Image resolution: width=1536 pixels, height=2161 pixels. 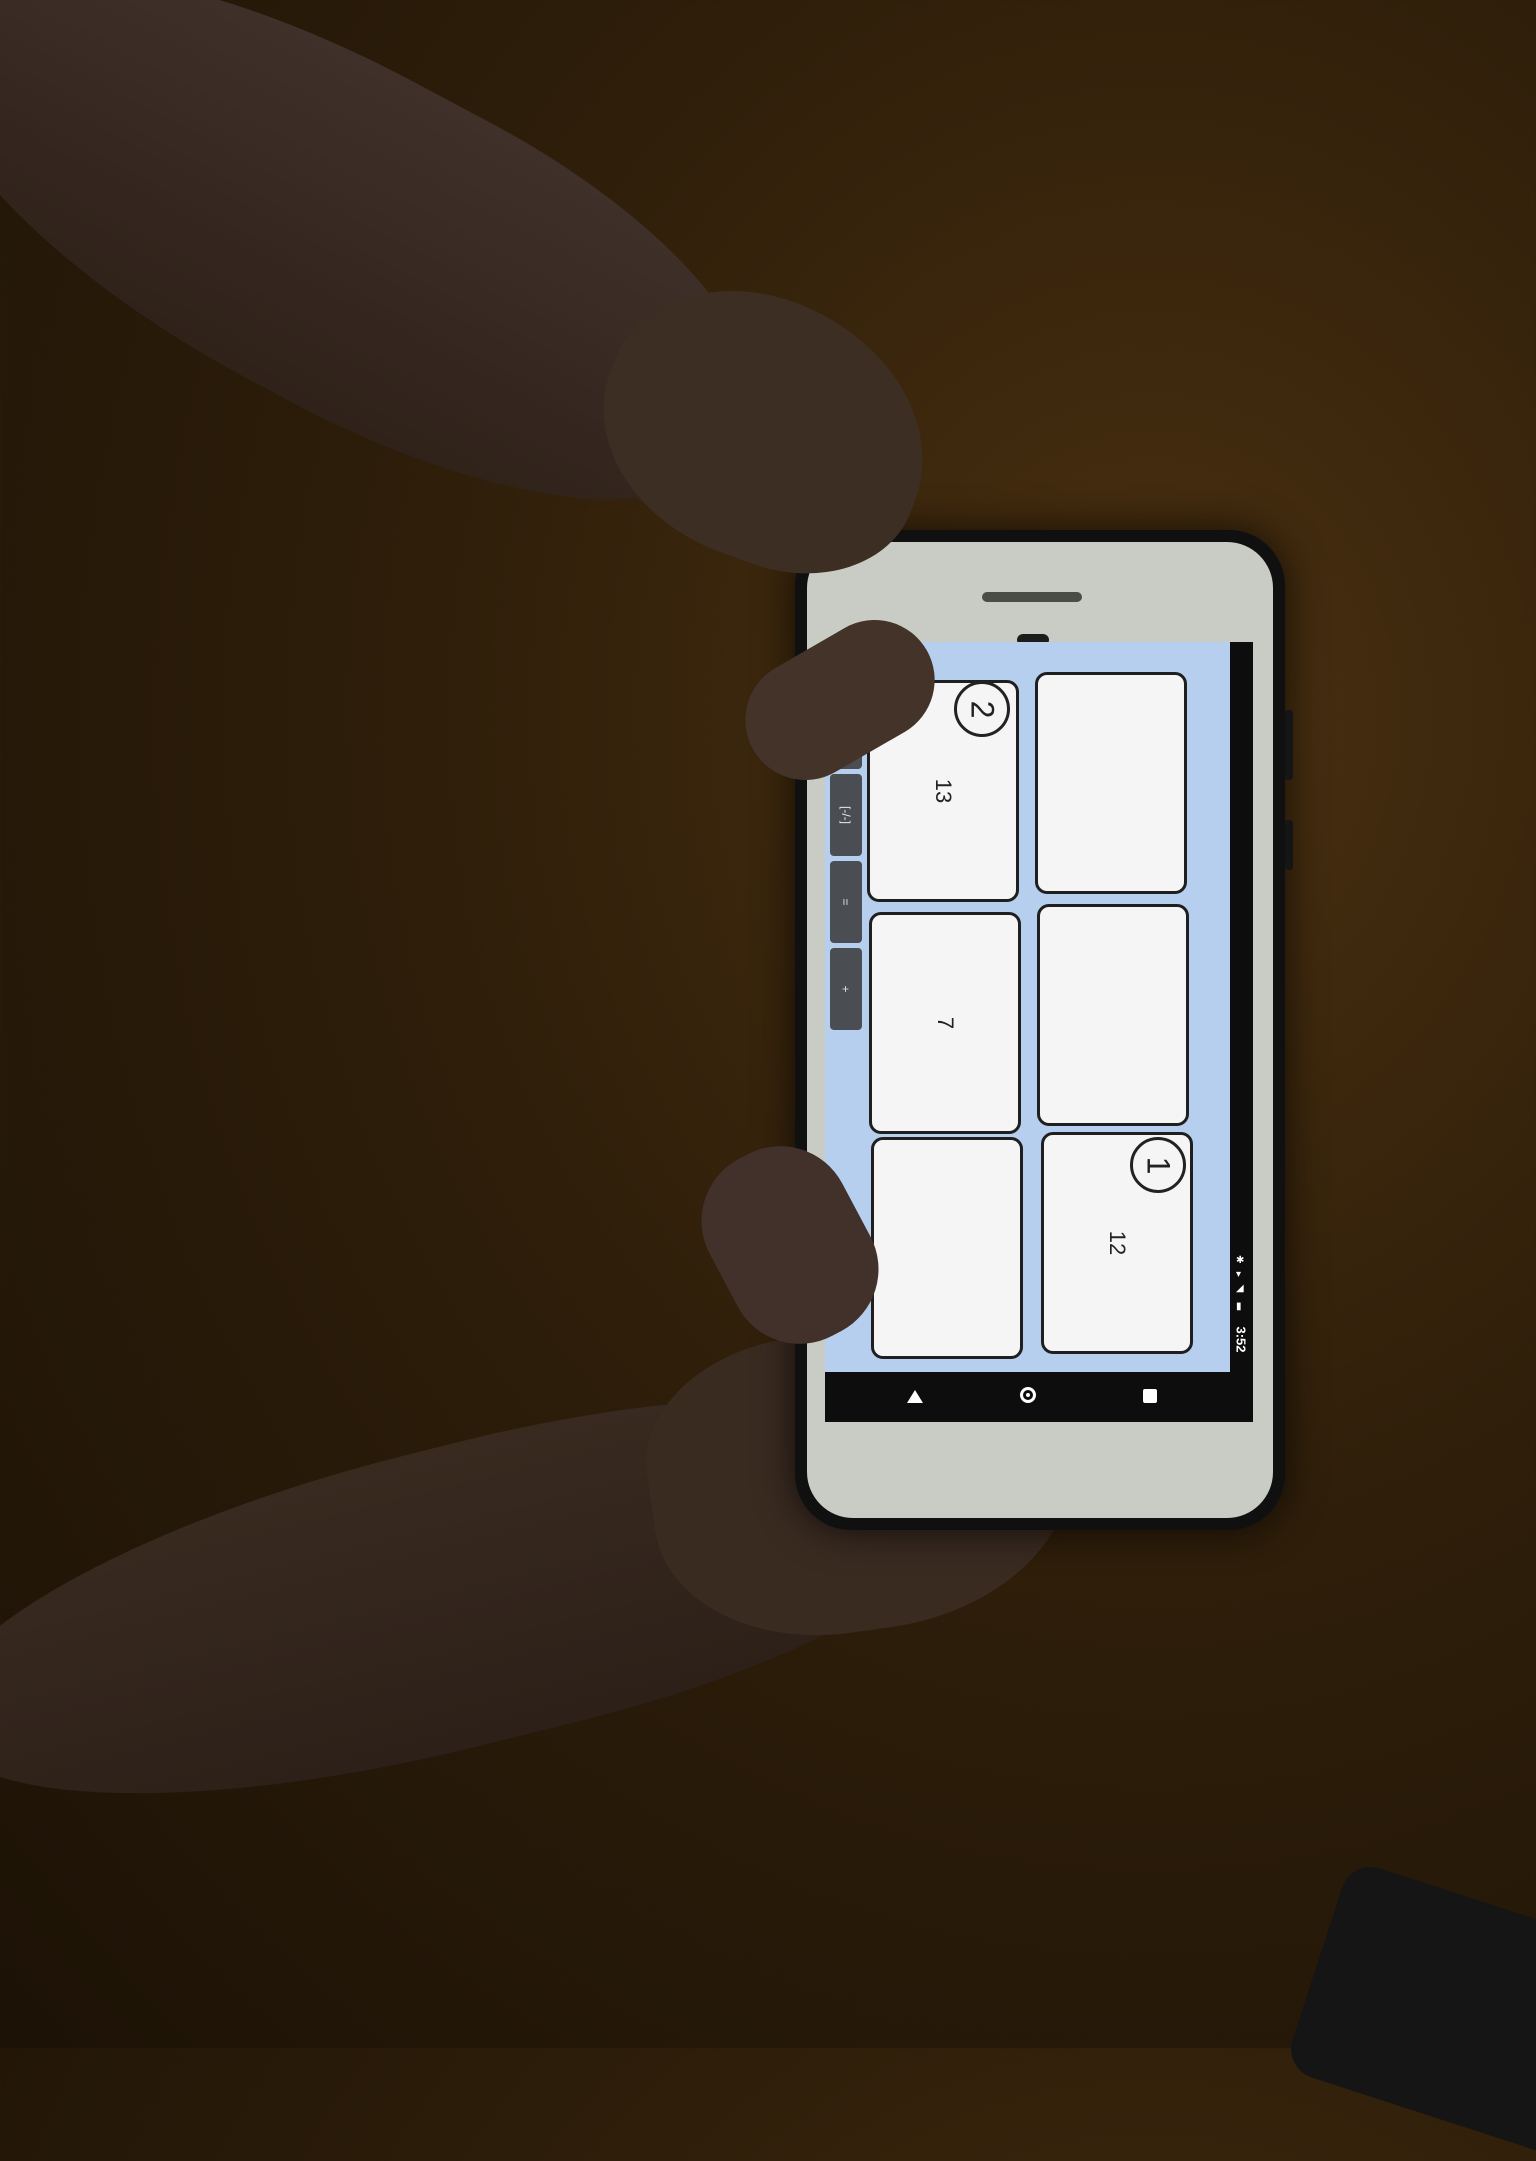 I want to click on phone-screen: × / [-/-] = + 13 2 7 12, so click(x=1039, y=1032).